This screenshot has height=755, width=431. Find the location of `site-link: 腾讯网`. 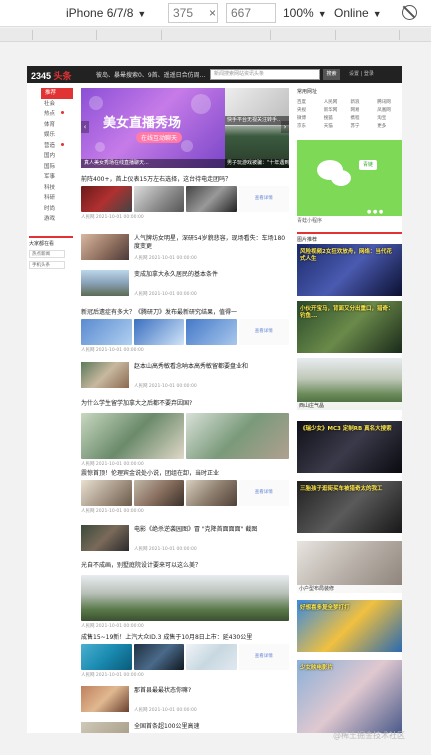

site-link: 腾讯网 is located at coordinates (389, 102).